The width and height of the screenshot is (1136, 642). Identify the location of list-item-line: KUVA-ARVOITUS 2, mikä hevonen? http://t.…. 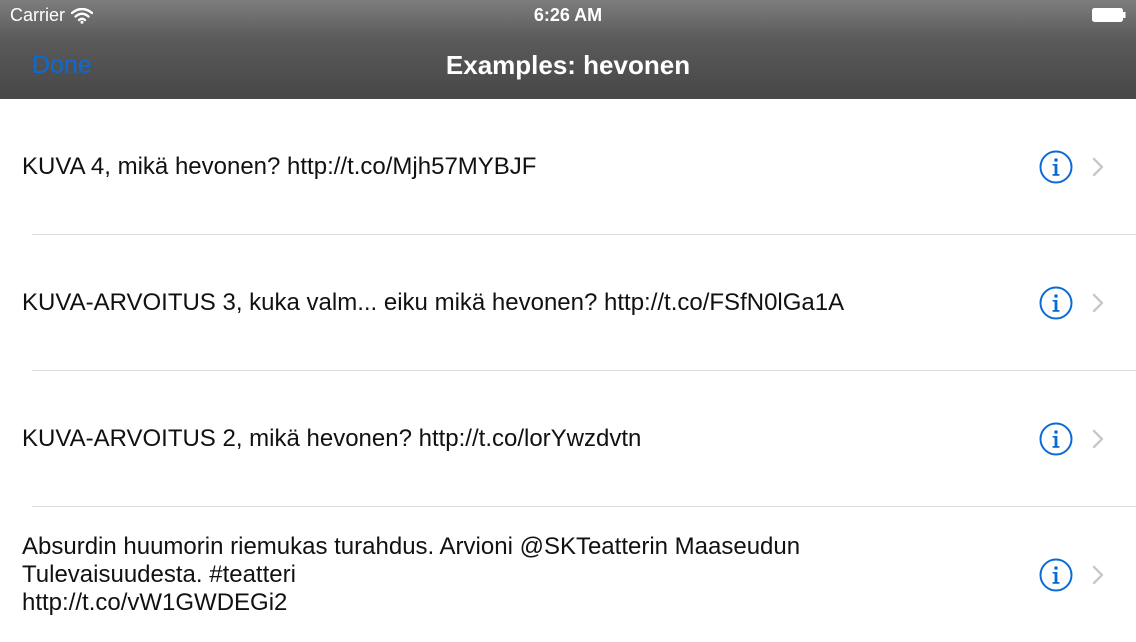
(332, 438).